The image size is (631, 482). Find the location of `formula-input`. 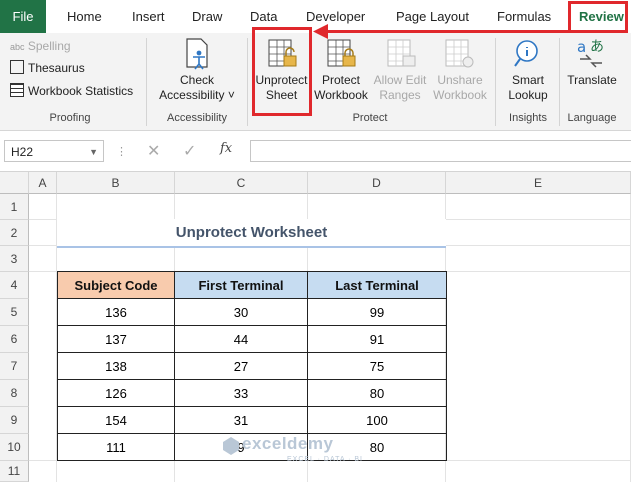

formula-input is located at coordinates (440, 151).